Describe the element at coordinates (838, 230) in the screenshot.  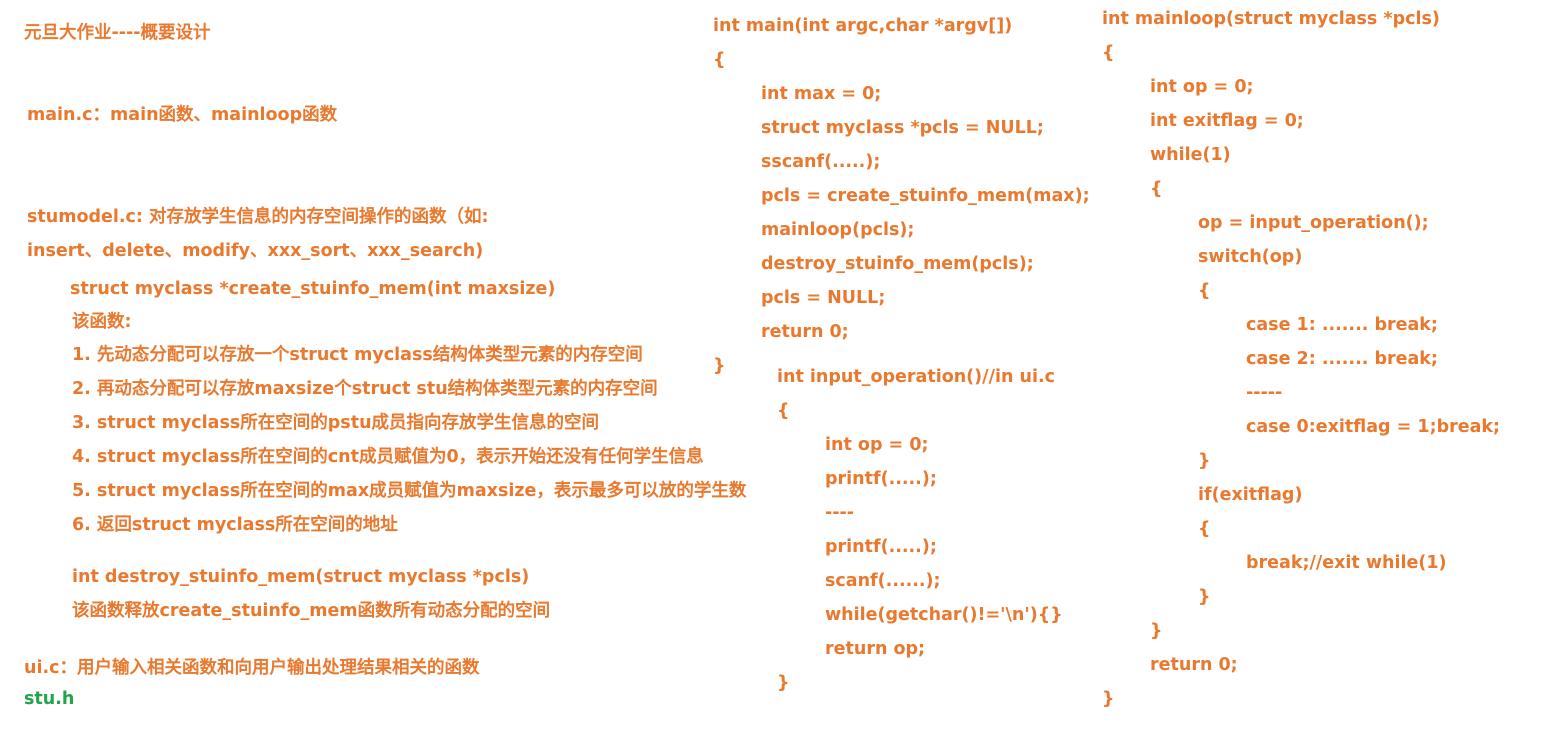
I see `code-line: mainloop(pcls);` at that location.